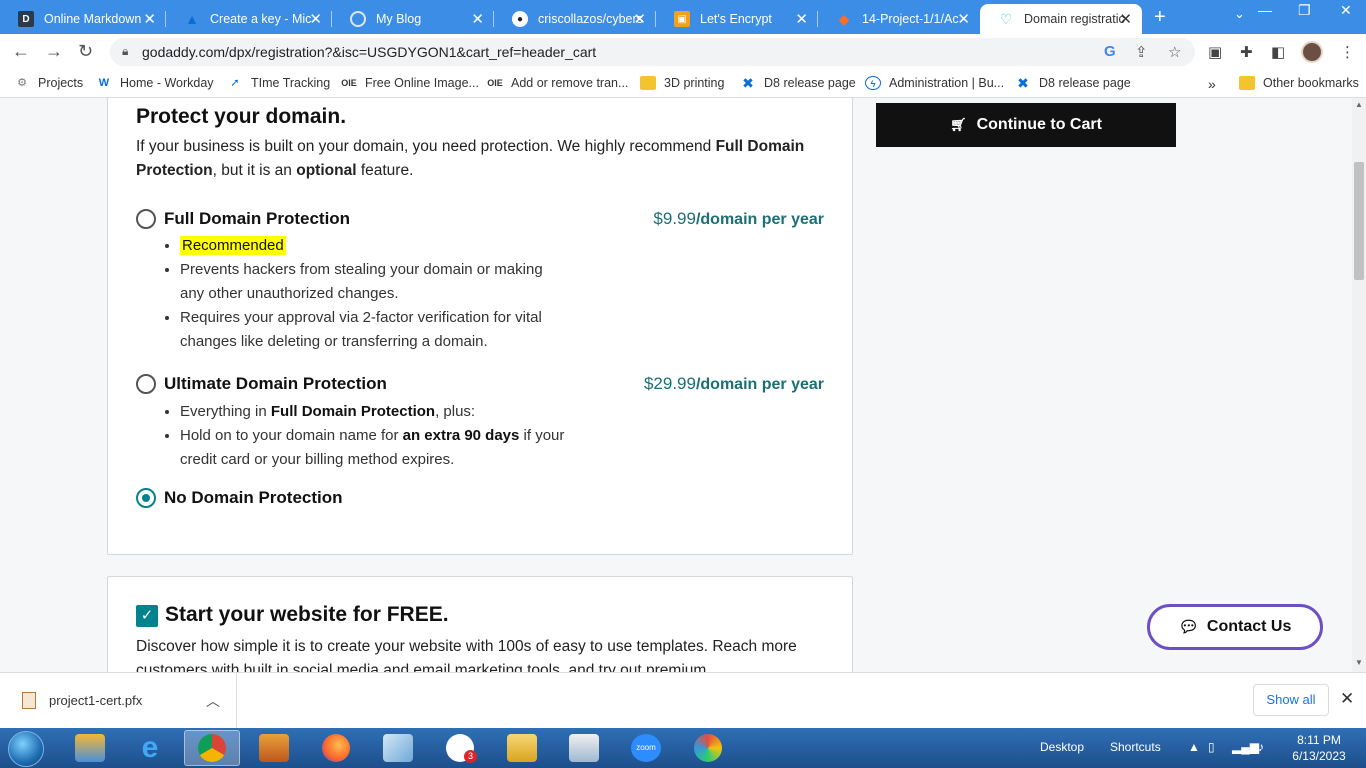 This screenshot has height=768, width=1366. I want to click on ultimate-protection-label: Ultimate Domain Protection, so click(275, 384).